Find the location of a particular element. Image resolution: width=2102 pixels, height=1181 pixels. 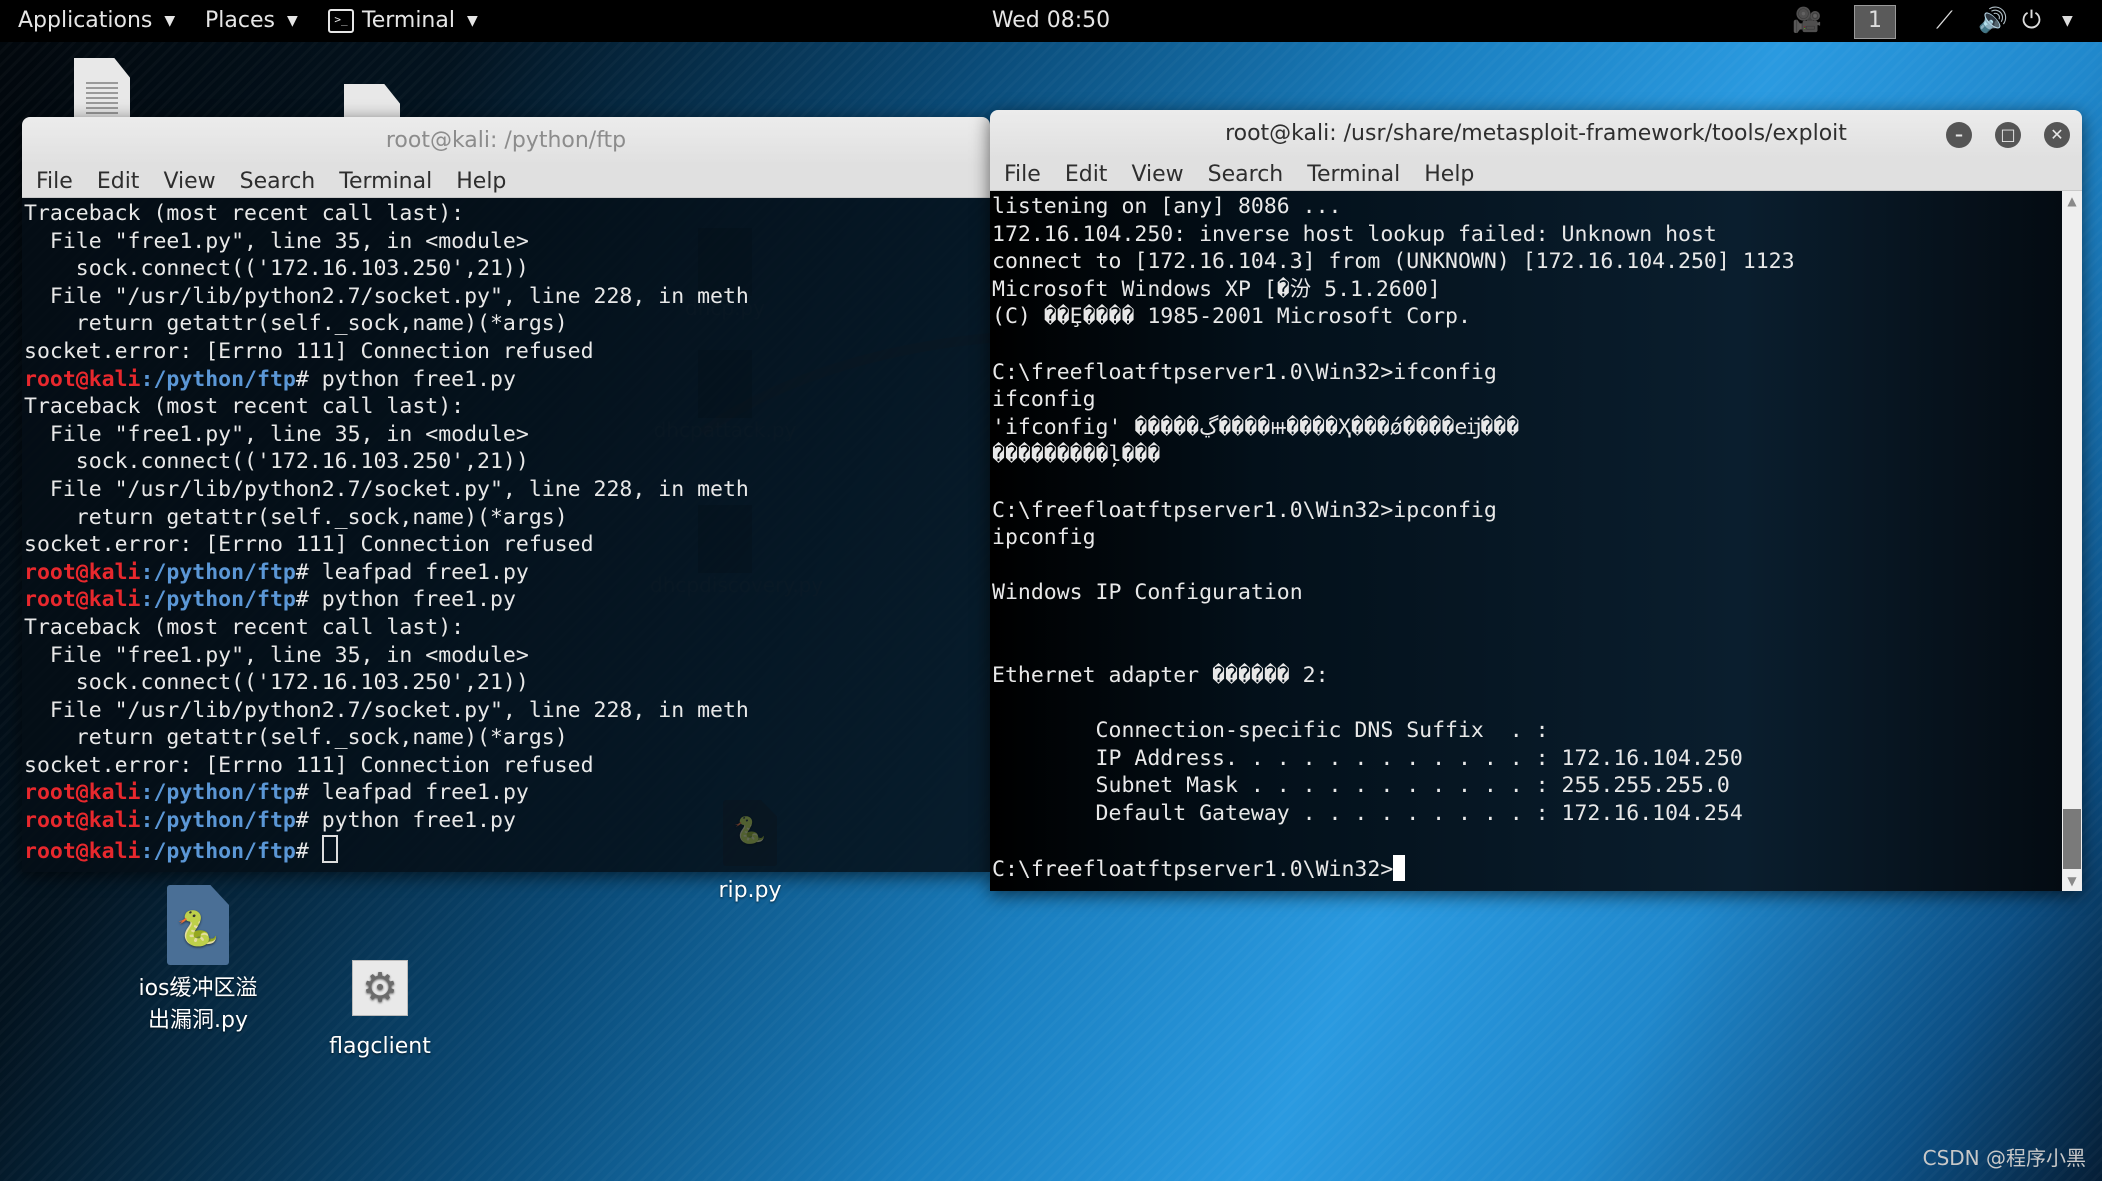

minimize-button: – is located at coordinates (1959, 135).